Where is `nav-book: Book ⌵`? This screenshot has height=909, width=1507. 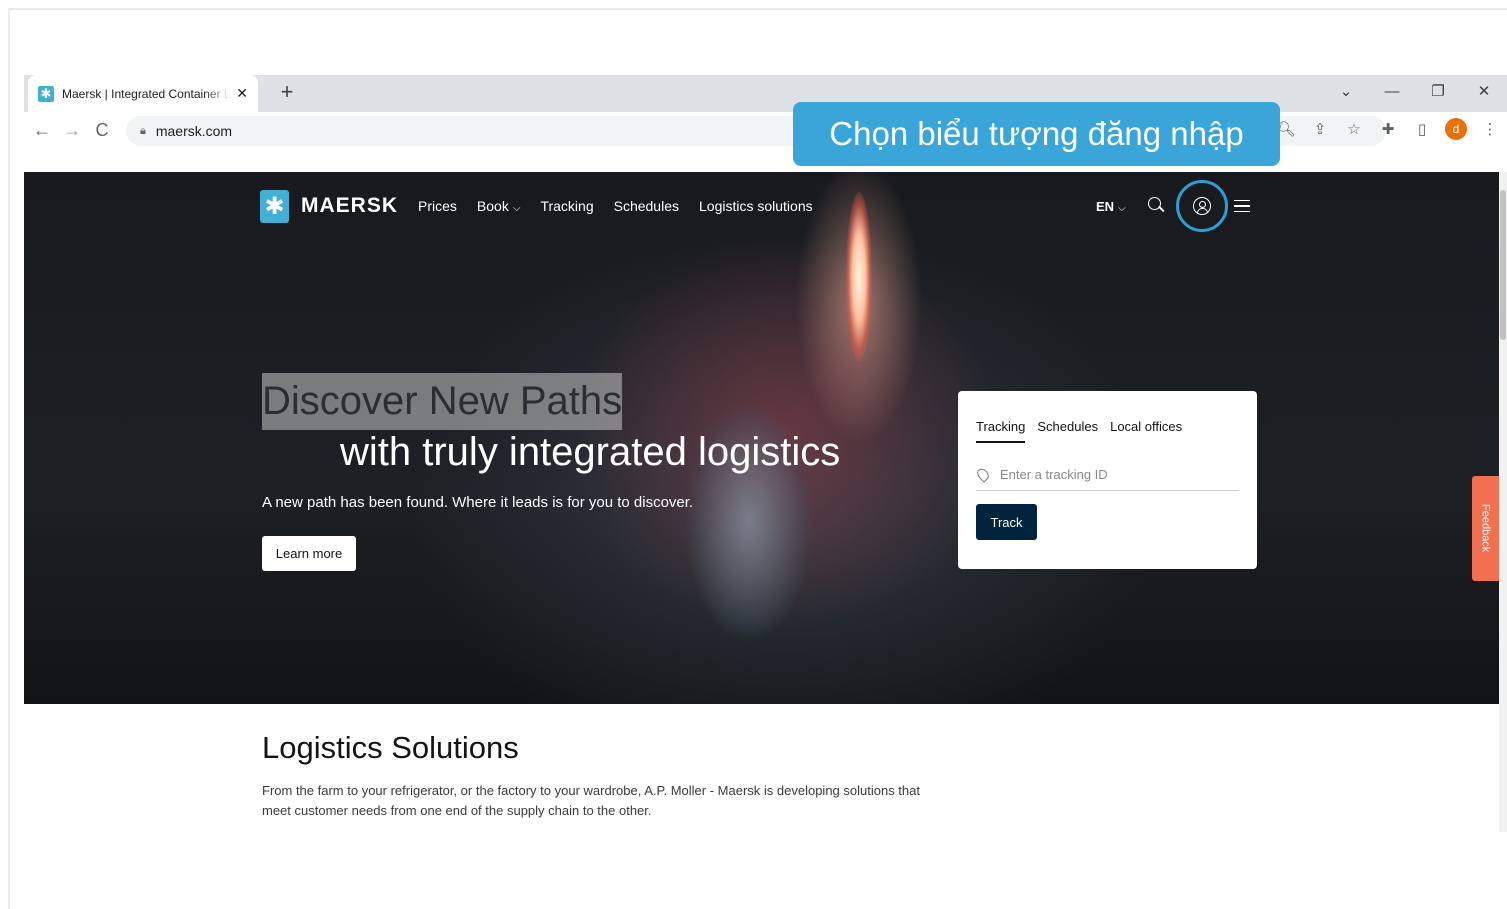 nav-book: Book ⌵ is located at coordinates (499, 206).